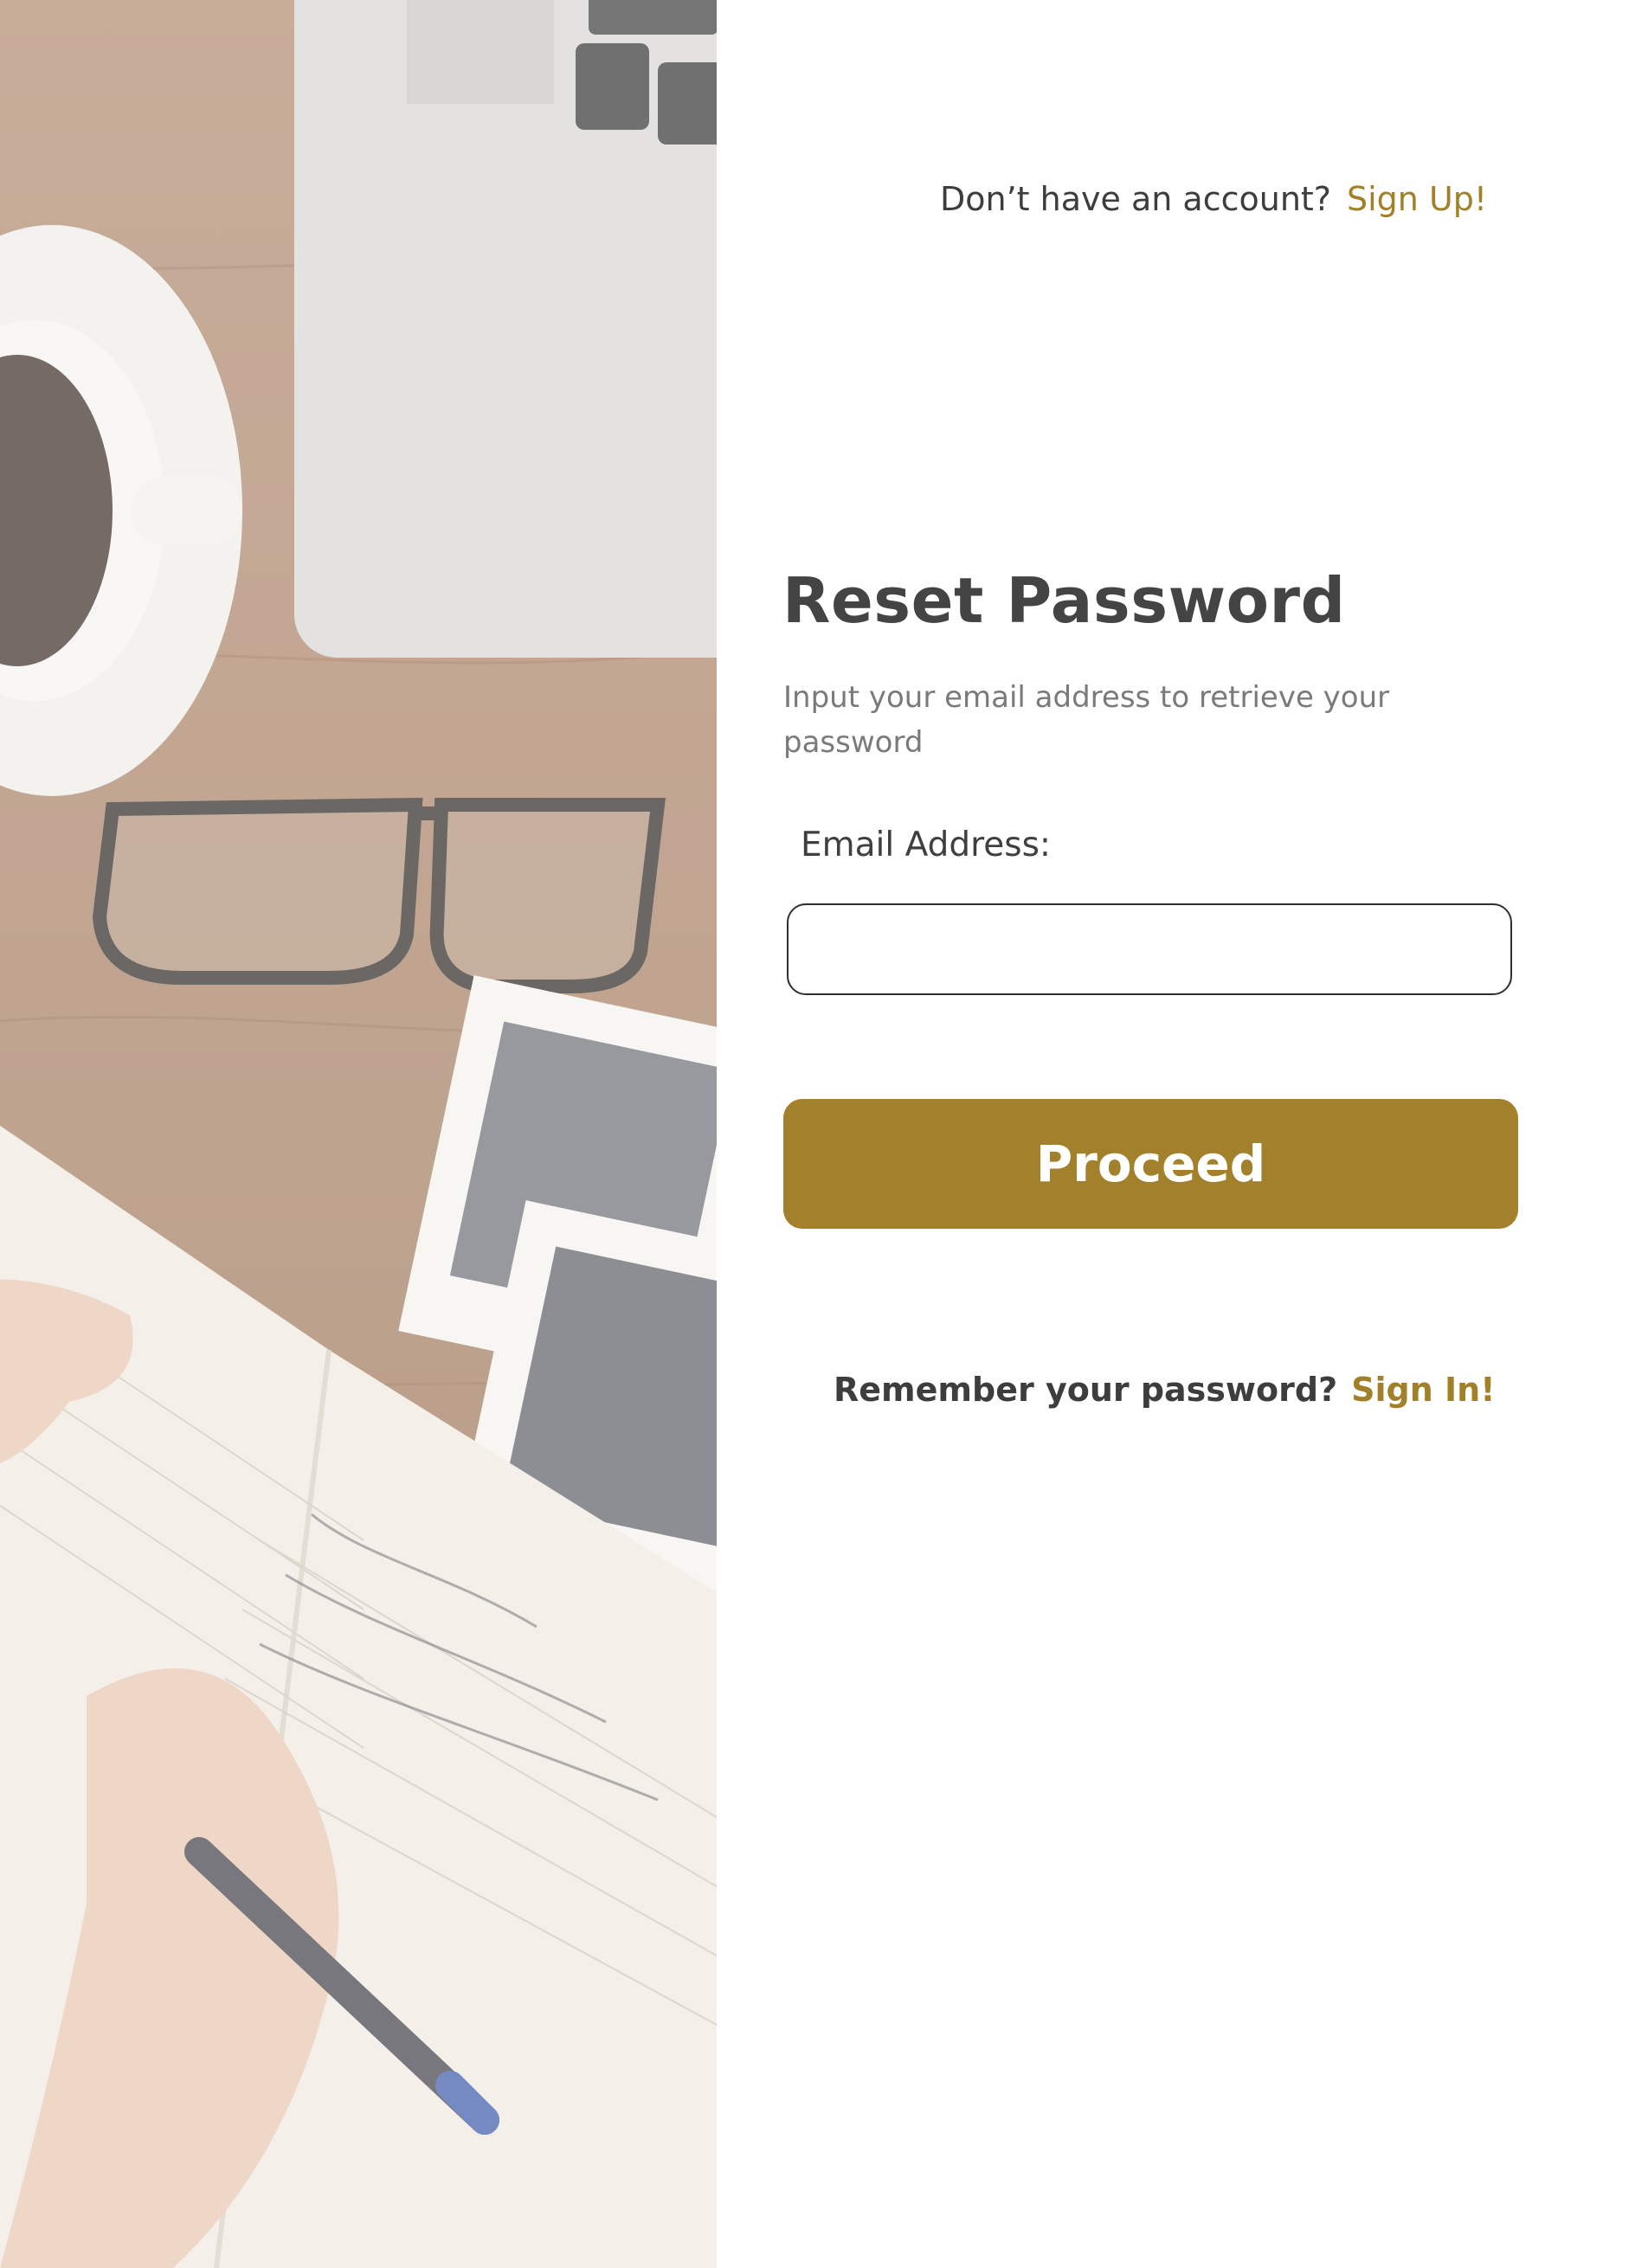 The width and height of the screenshot is (1648, 2268). I want to click on signup-link: Sign Up!, so click(1417, 199).